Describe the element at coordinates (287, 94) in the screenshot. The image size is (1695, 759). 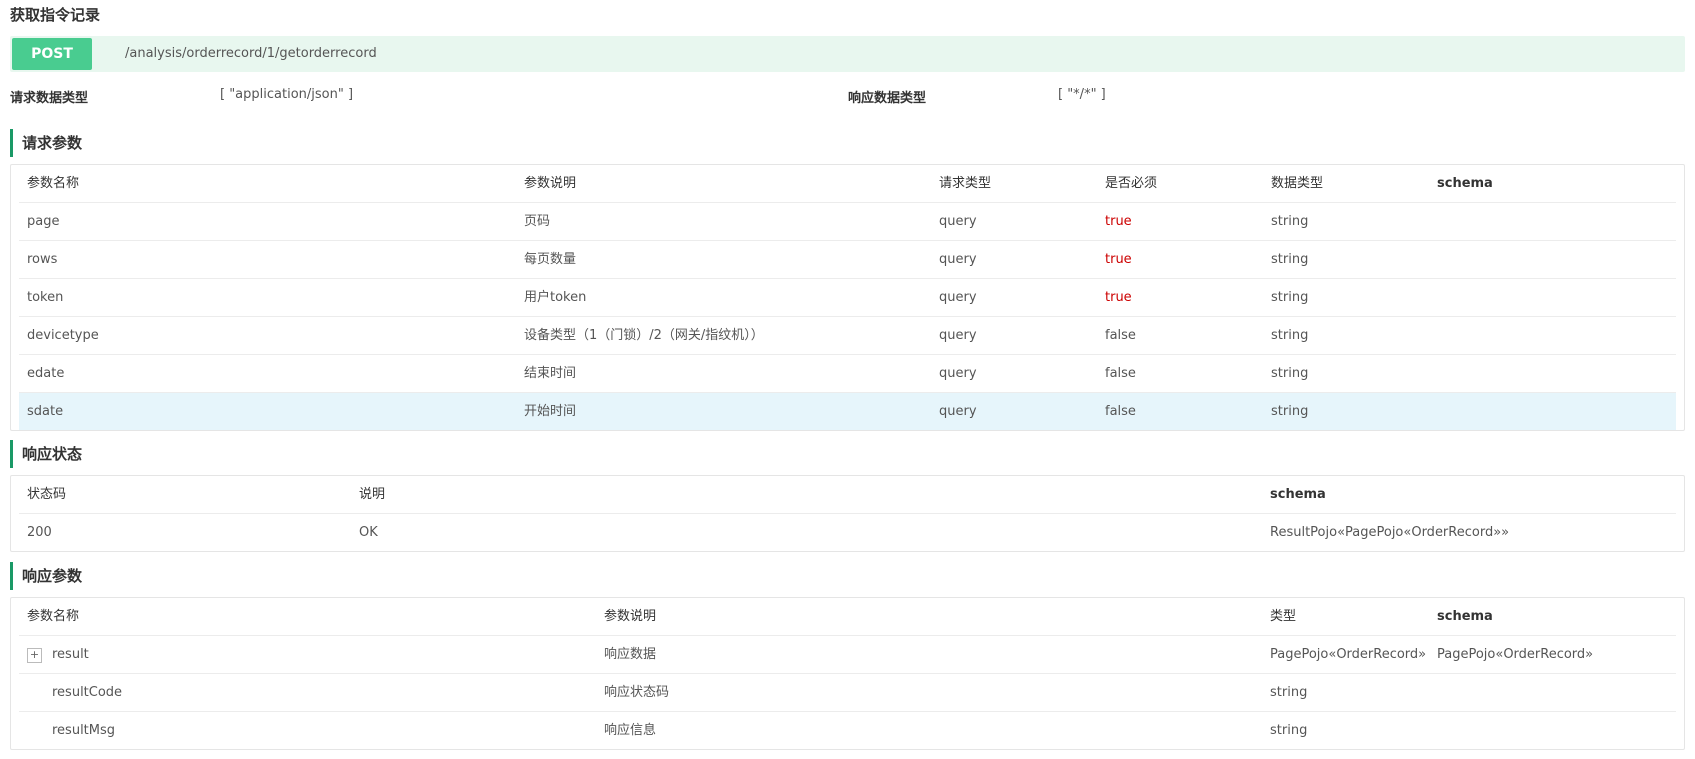
I see `request-type-value: [ "application/json" ]` at that location.